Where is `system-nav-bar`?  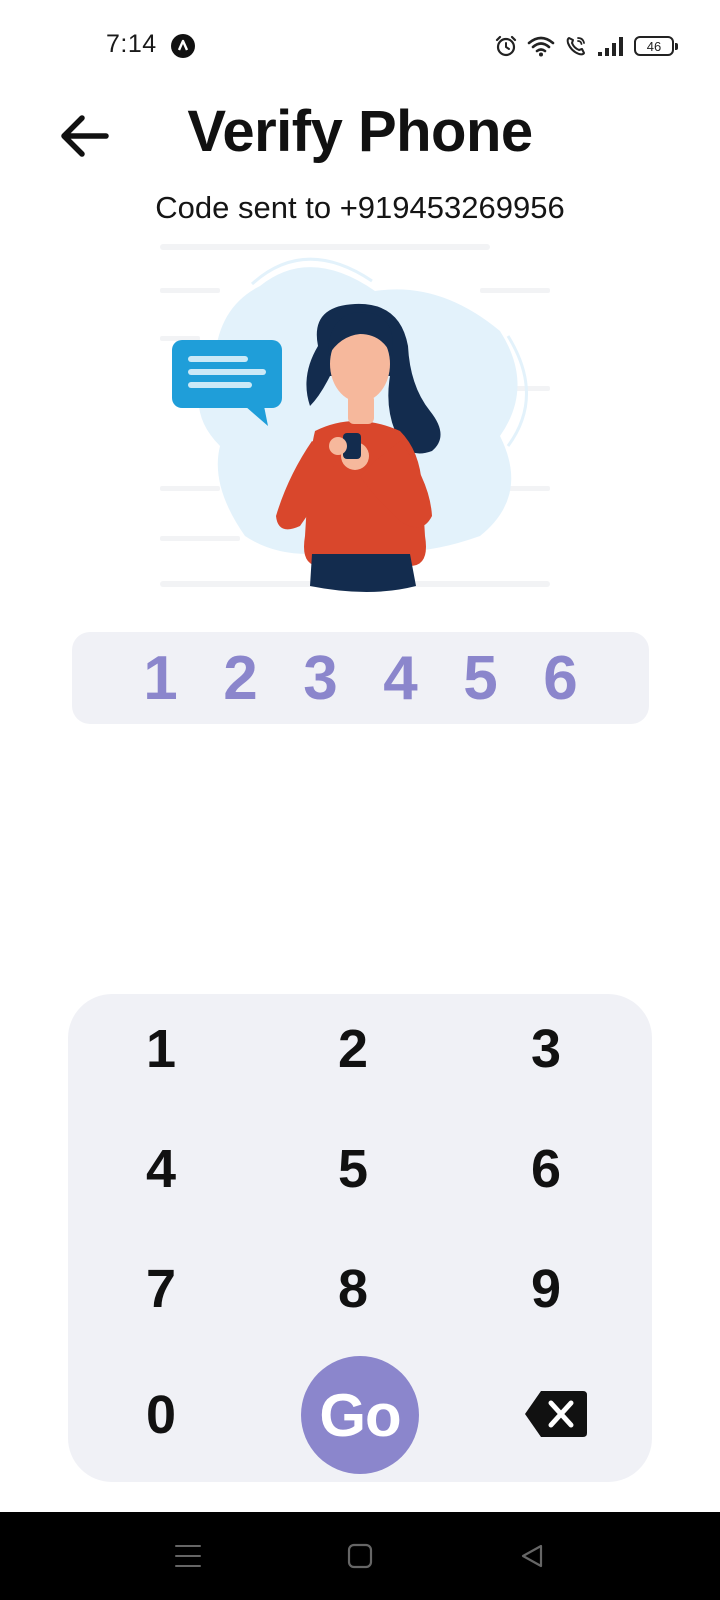
system-nav-bar is located at coordinates (360, 1556).